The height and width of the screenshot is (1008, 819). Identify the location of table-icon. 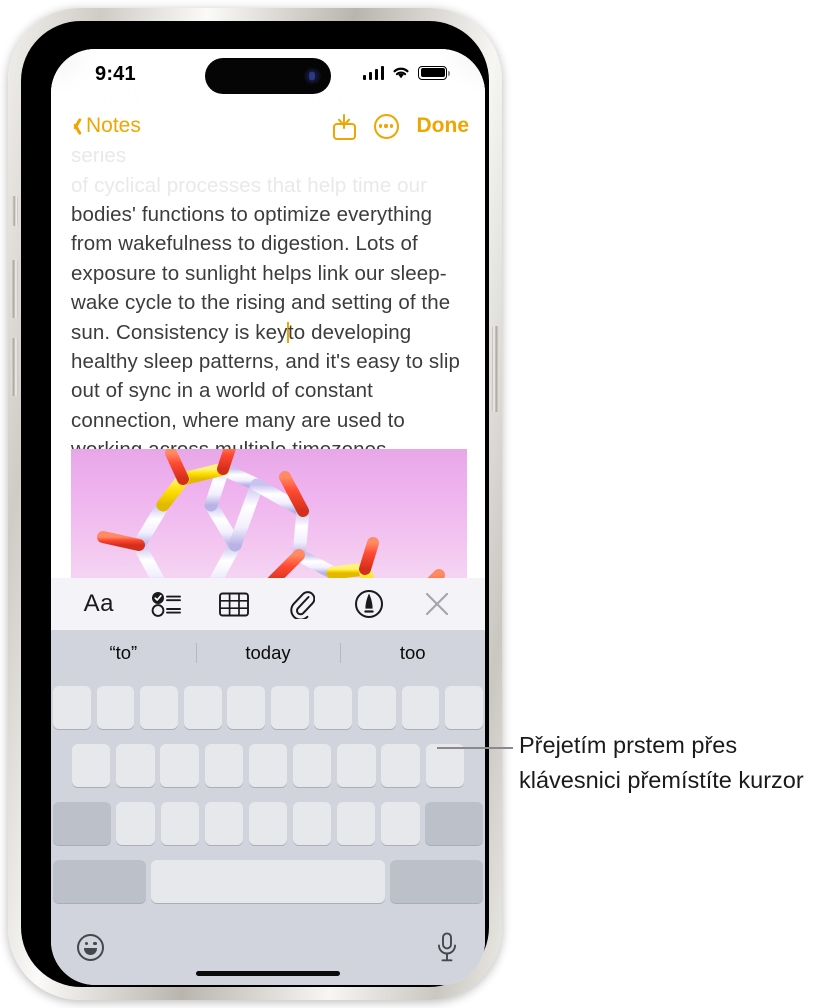
(234, 604).